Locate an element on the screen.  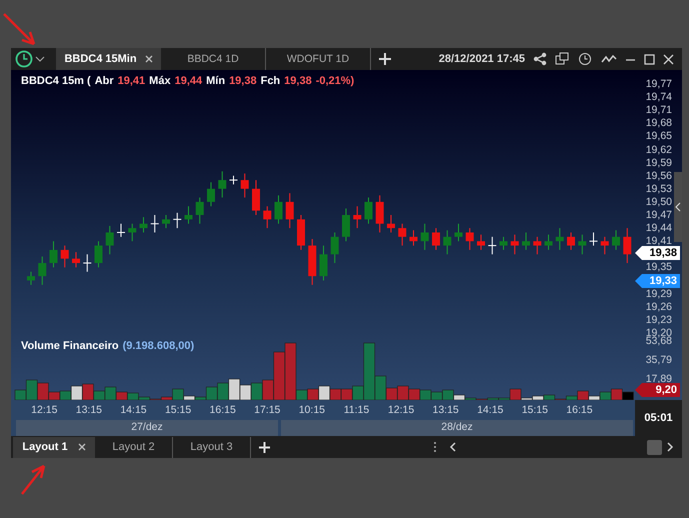
collapse-handle is located at coordinates (678, 207).